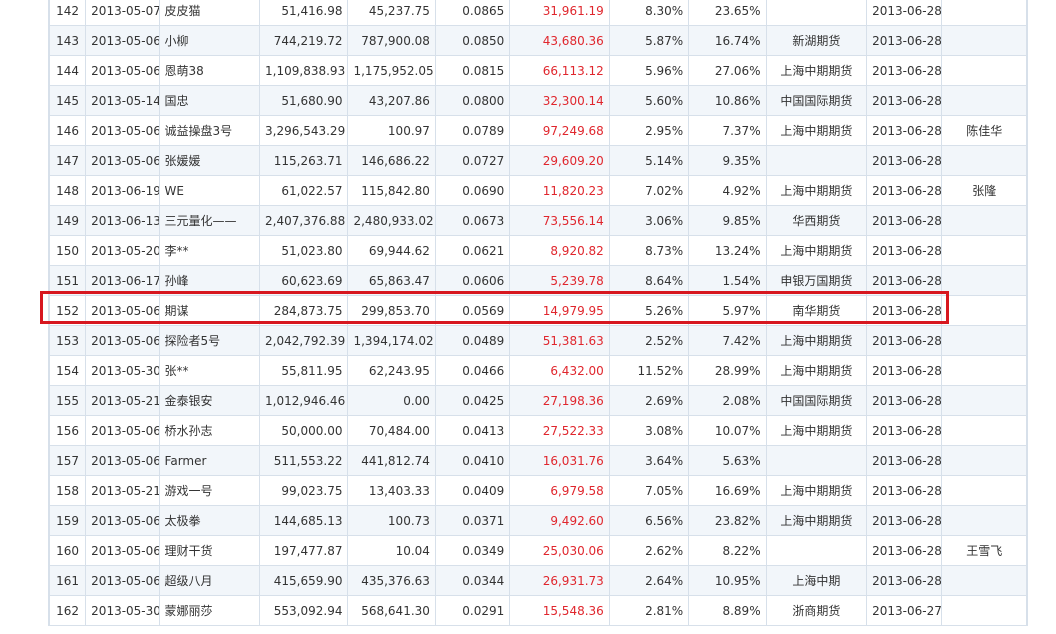 The image size is (1056, 634). I want to click on cell-account-name: 诚益操盘3号, so click(209, 130).